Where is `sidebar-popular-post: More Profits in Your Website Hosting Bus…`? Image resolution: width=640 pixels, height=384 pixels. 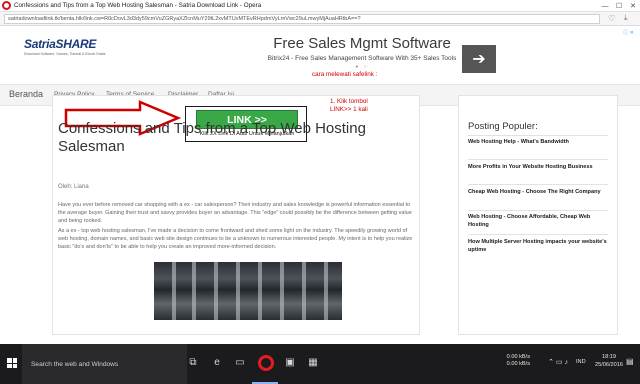
sidebar-popular-post: More Profits in Your Website Hosting Bus… is located at coordinates (538, 168).